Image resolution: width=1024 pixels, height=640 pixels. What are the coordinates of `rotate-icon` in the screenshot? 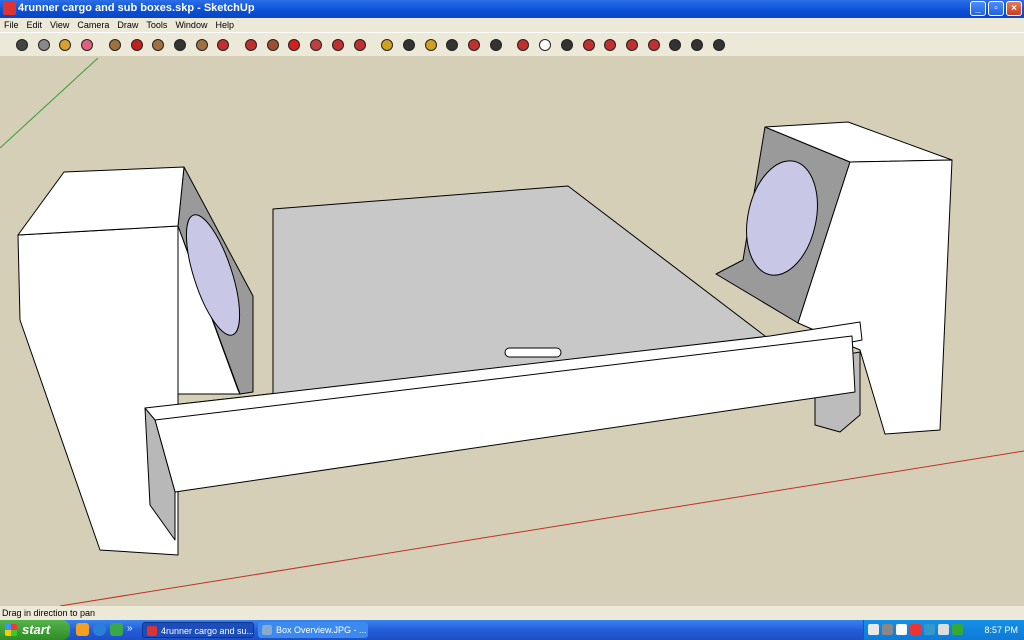 It's located at (294, 45).